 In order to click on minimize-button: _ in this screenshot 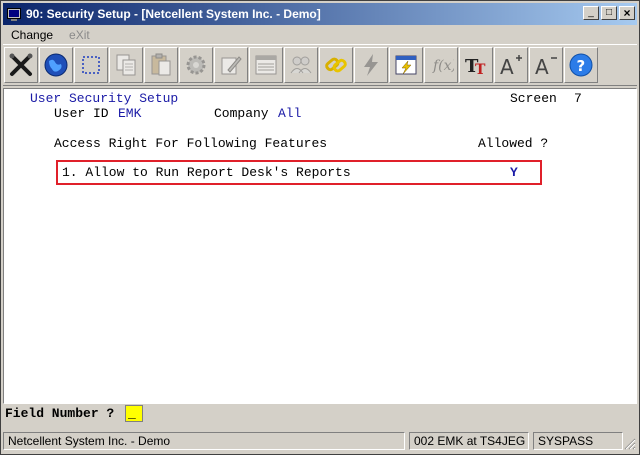, I will do `click(591, 13)`.